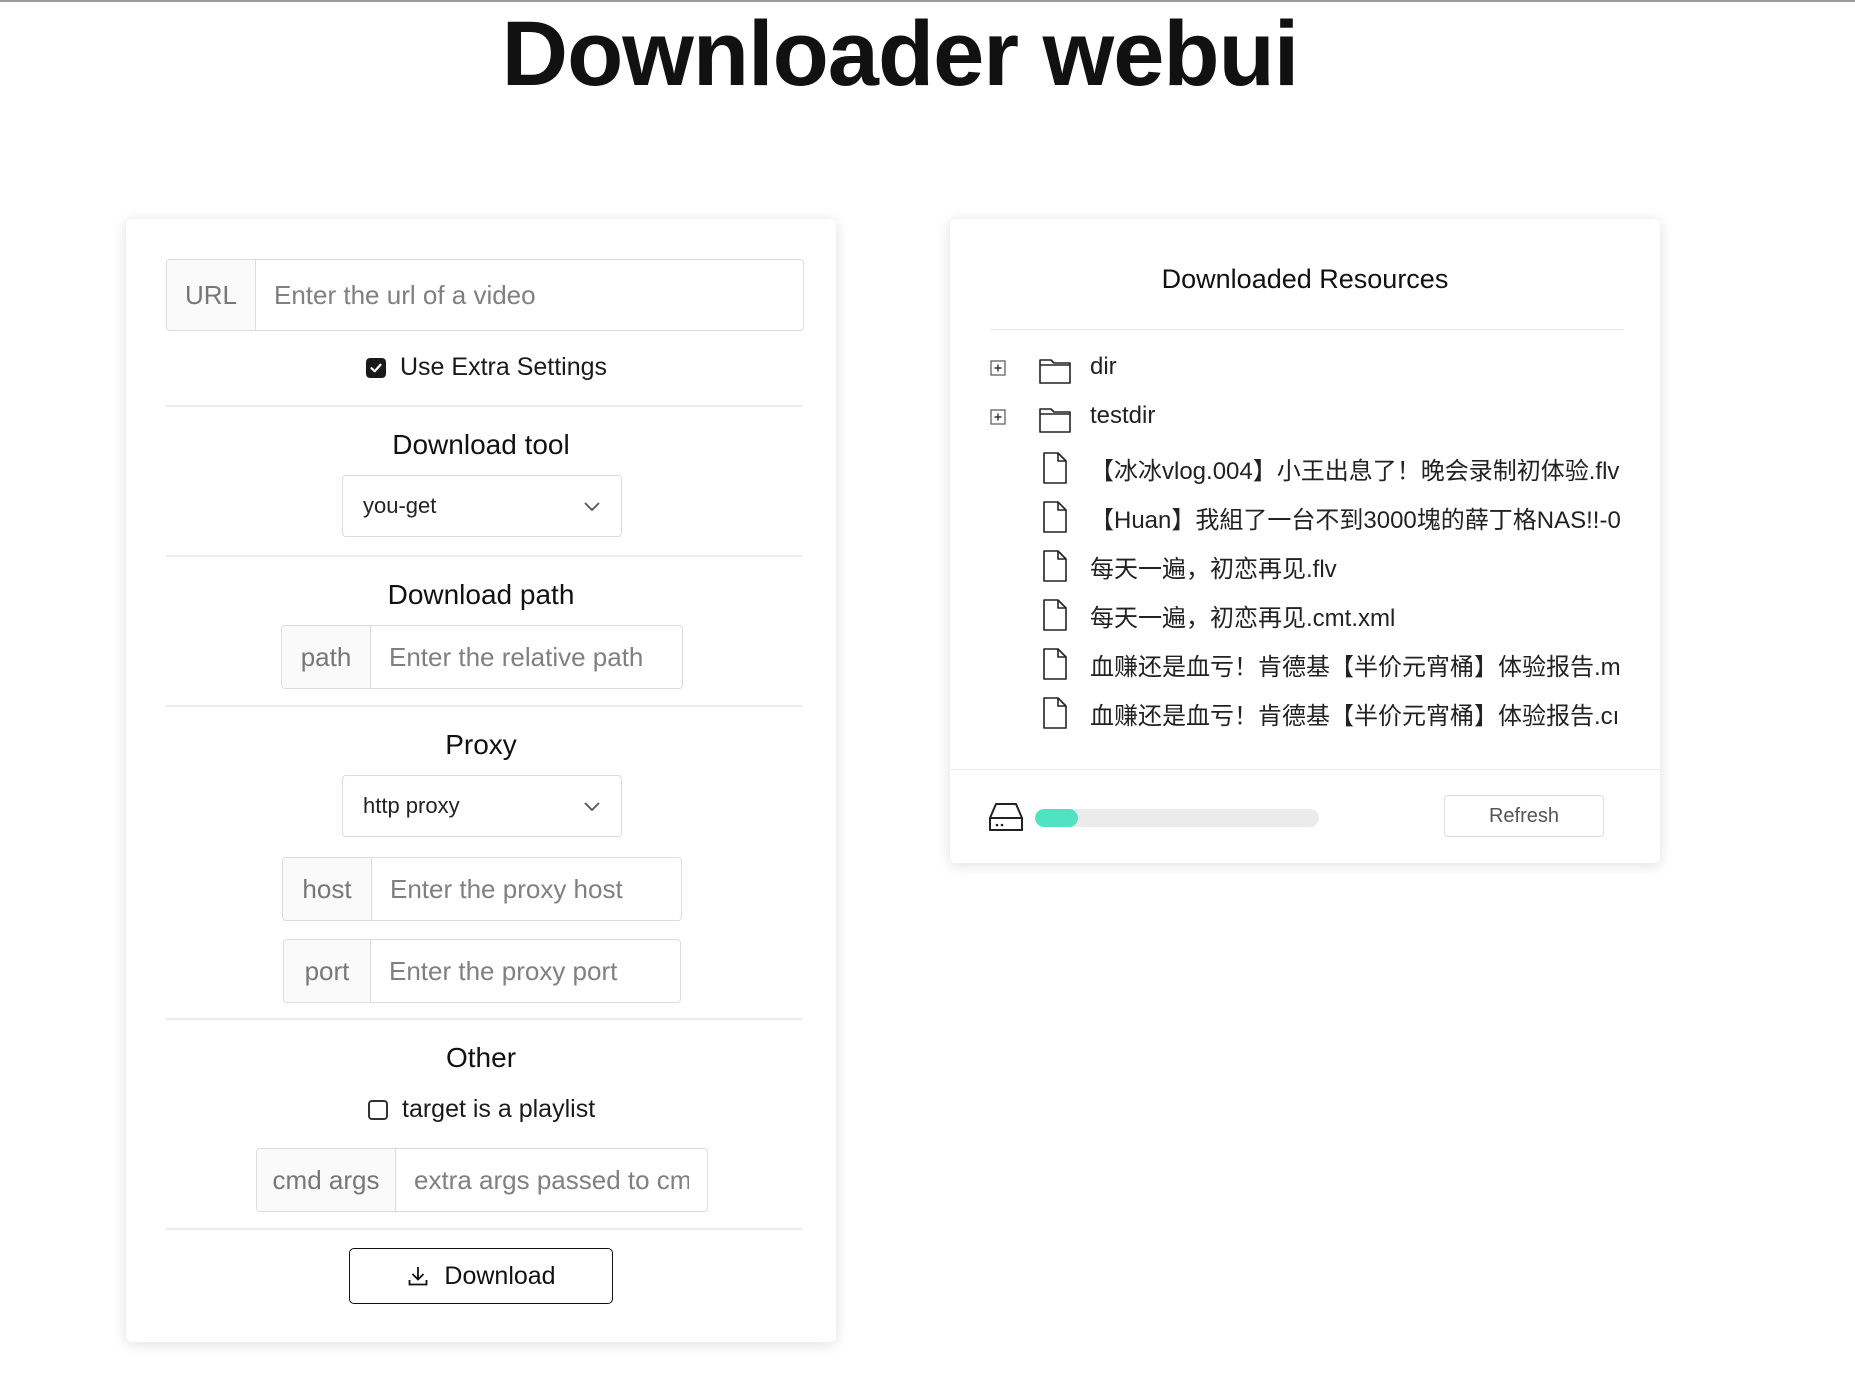 The image size is (1855, 1384). I want to click on disk-usage-bar, so click(1177, 818).